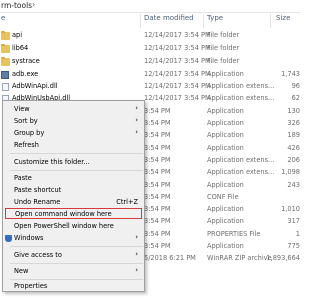  I want to click on menu-item-label: Refresh, so click(26, 145).